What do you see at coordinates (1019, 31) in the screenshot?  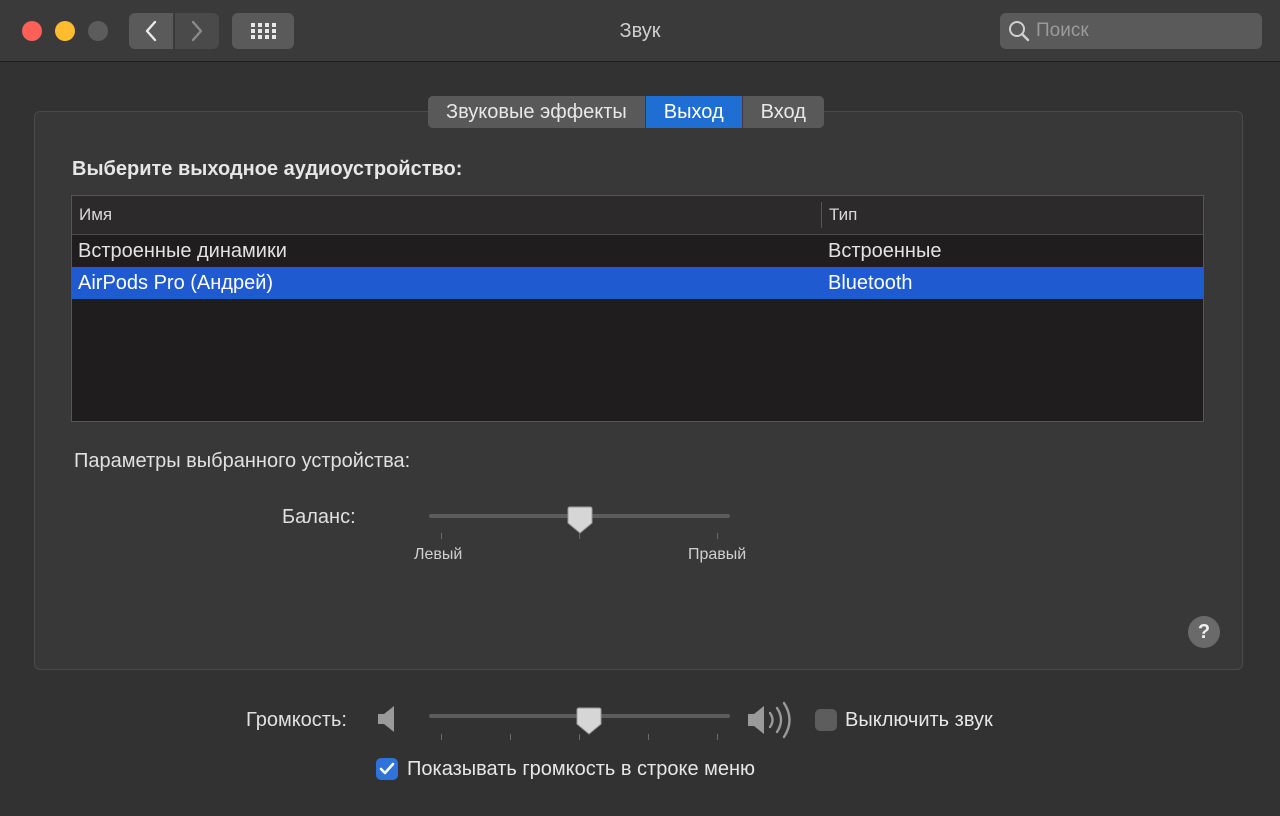 I see `search-icon` at bounding box center [1019, 31].